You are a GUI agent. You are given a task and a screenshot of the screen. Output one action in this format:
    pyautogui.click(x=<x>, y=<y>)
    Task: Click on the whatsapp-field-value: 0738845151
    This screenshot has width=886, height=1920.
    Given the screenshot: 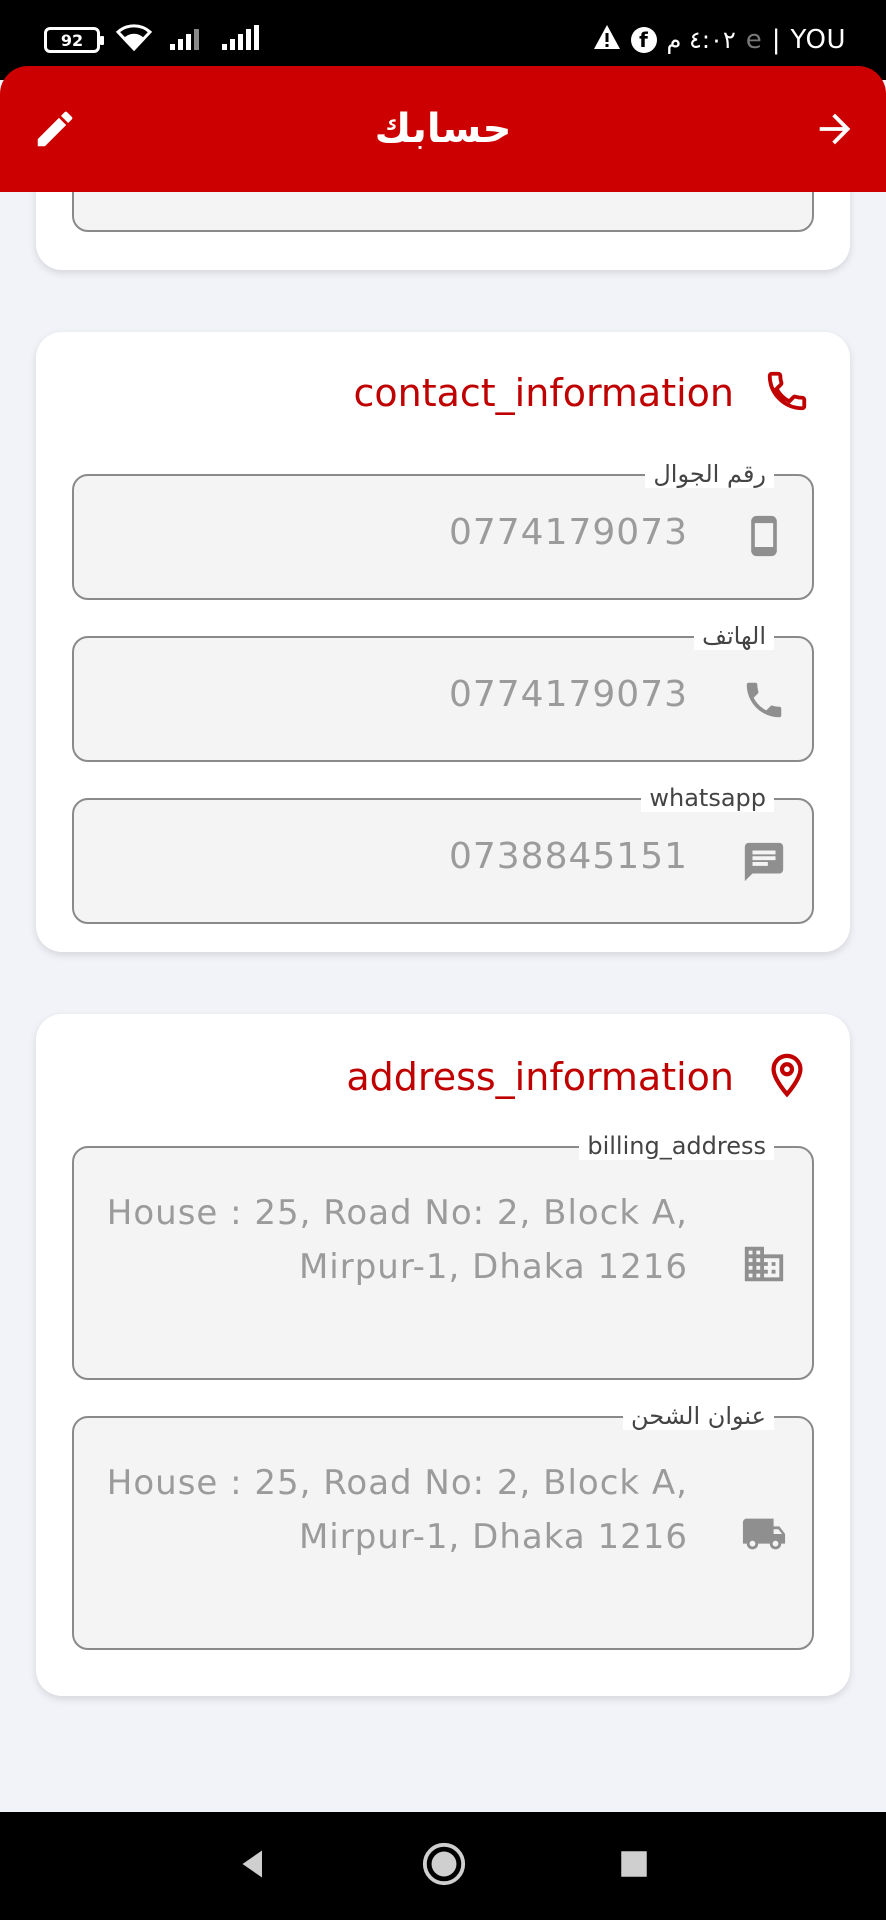 What is the action you would take?
    pyautogui.click(x=568, y=856)
    